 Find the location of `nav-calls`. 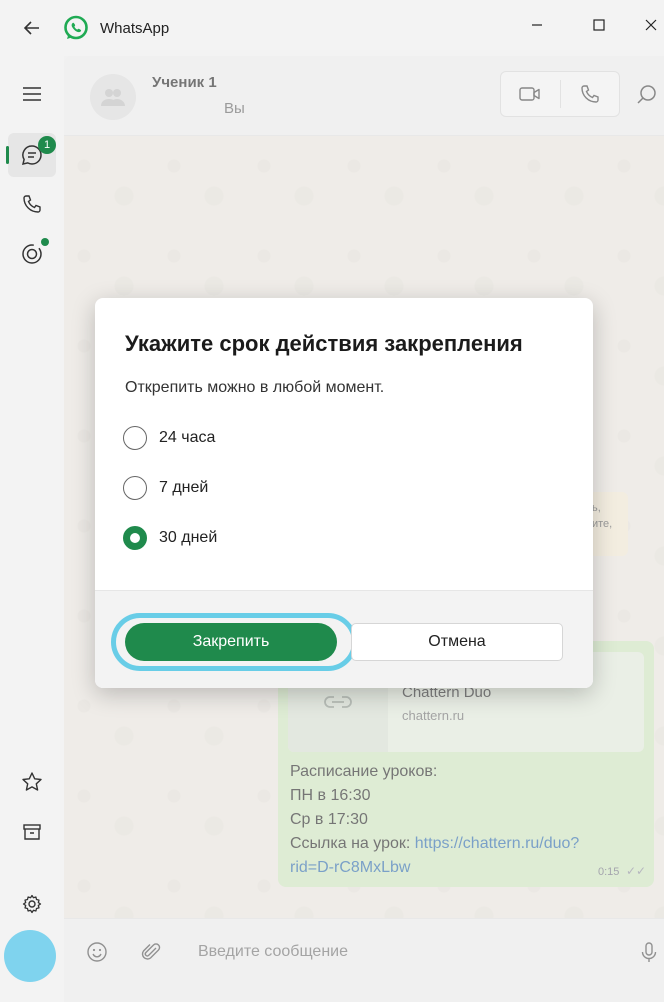

nav-calls is located at coordinates (32, 204).